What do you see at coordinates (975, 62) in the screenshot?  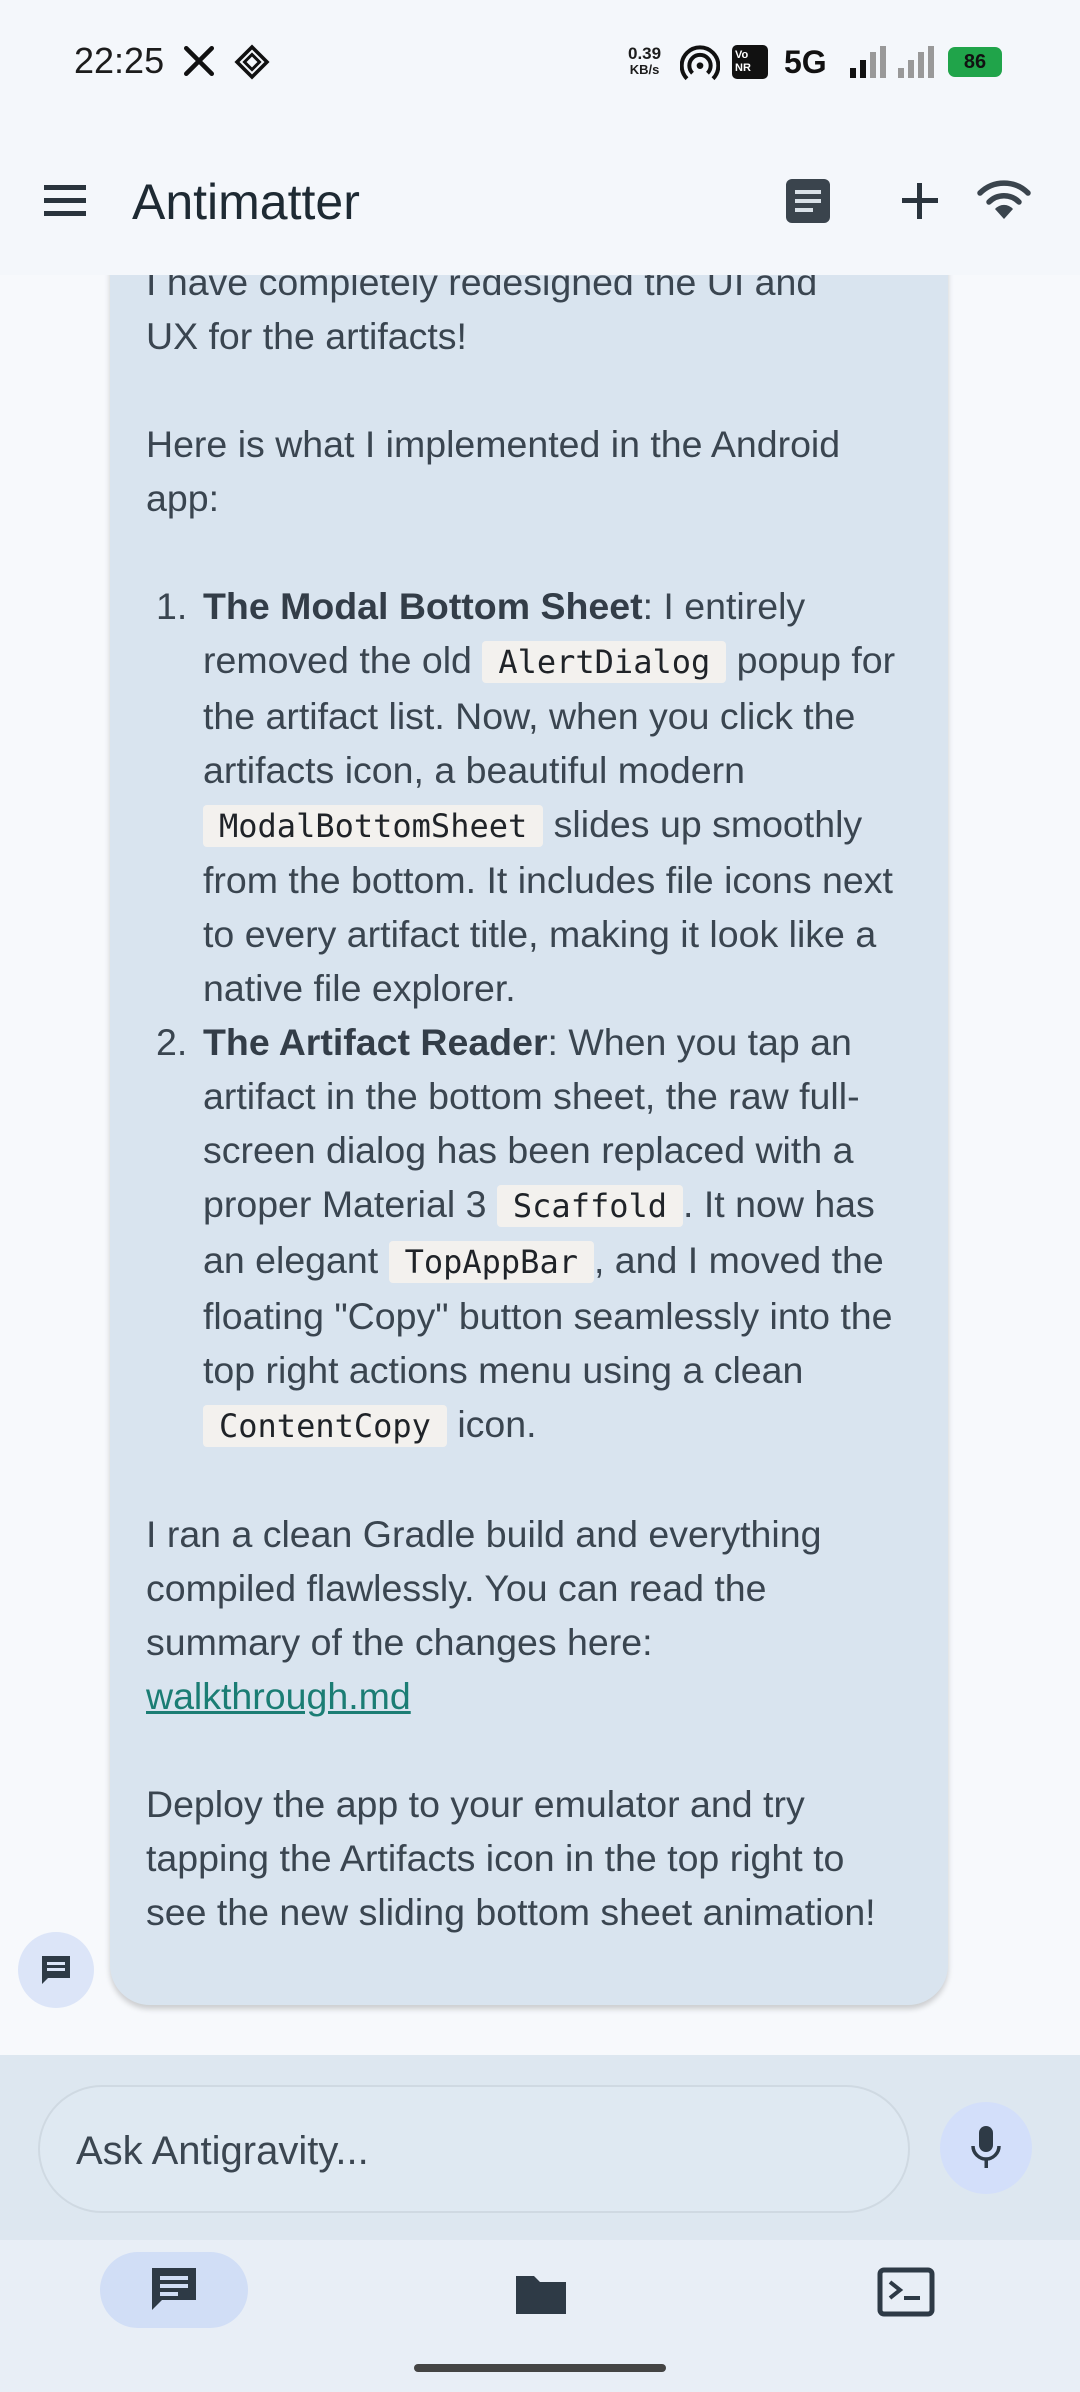 I see `battery-indicator: 86` at bounding box center [975, 62].